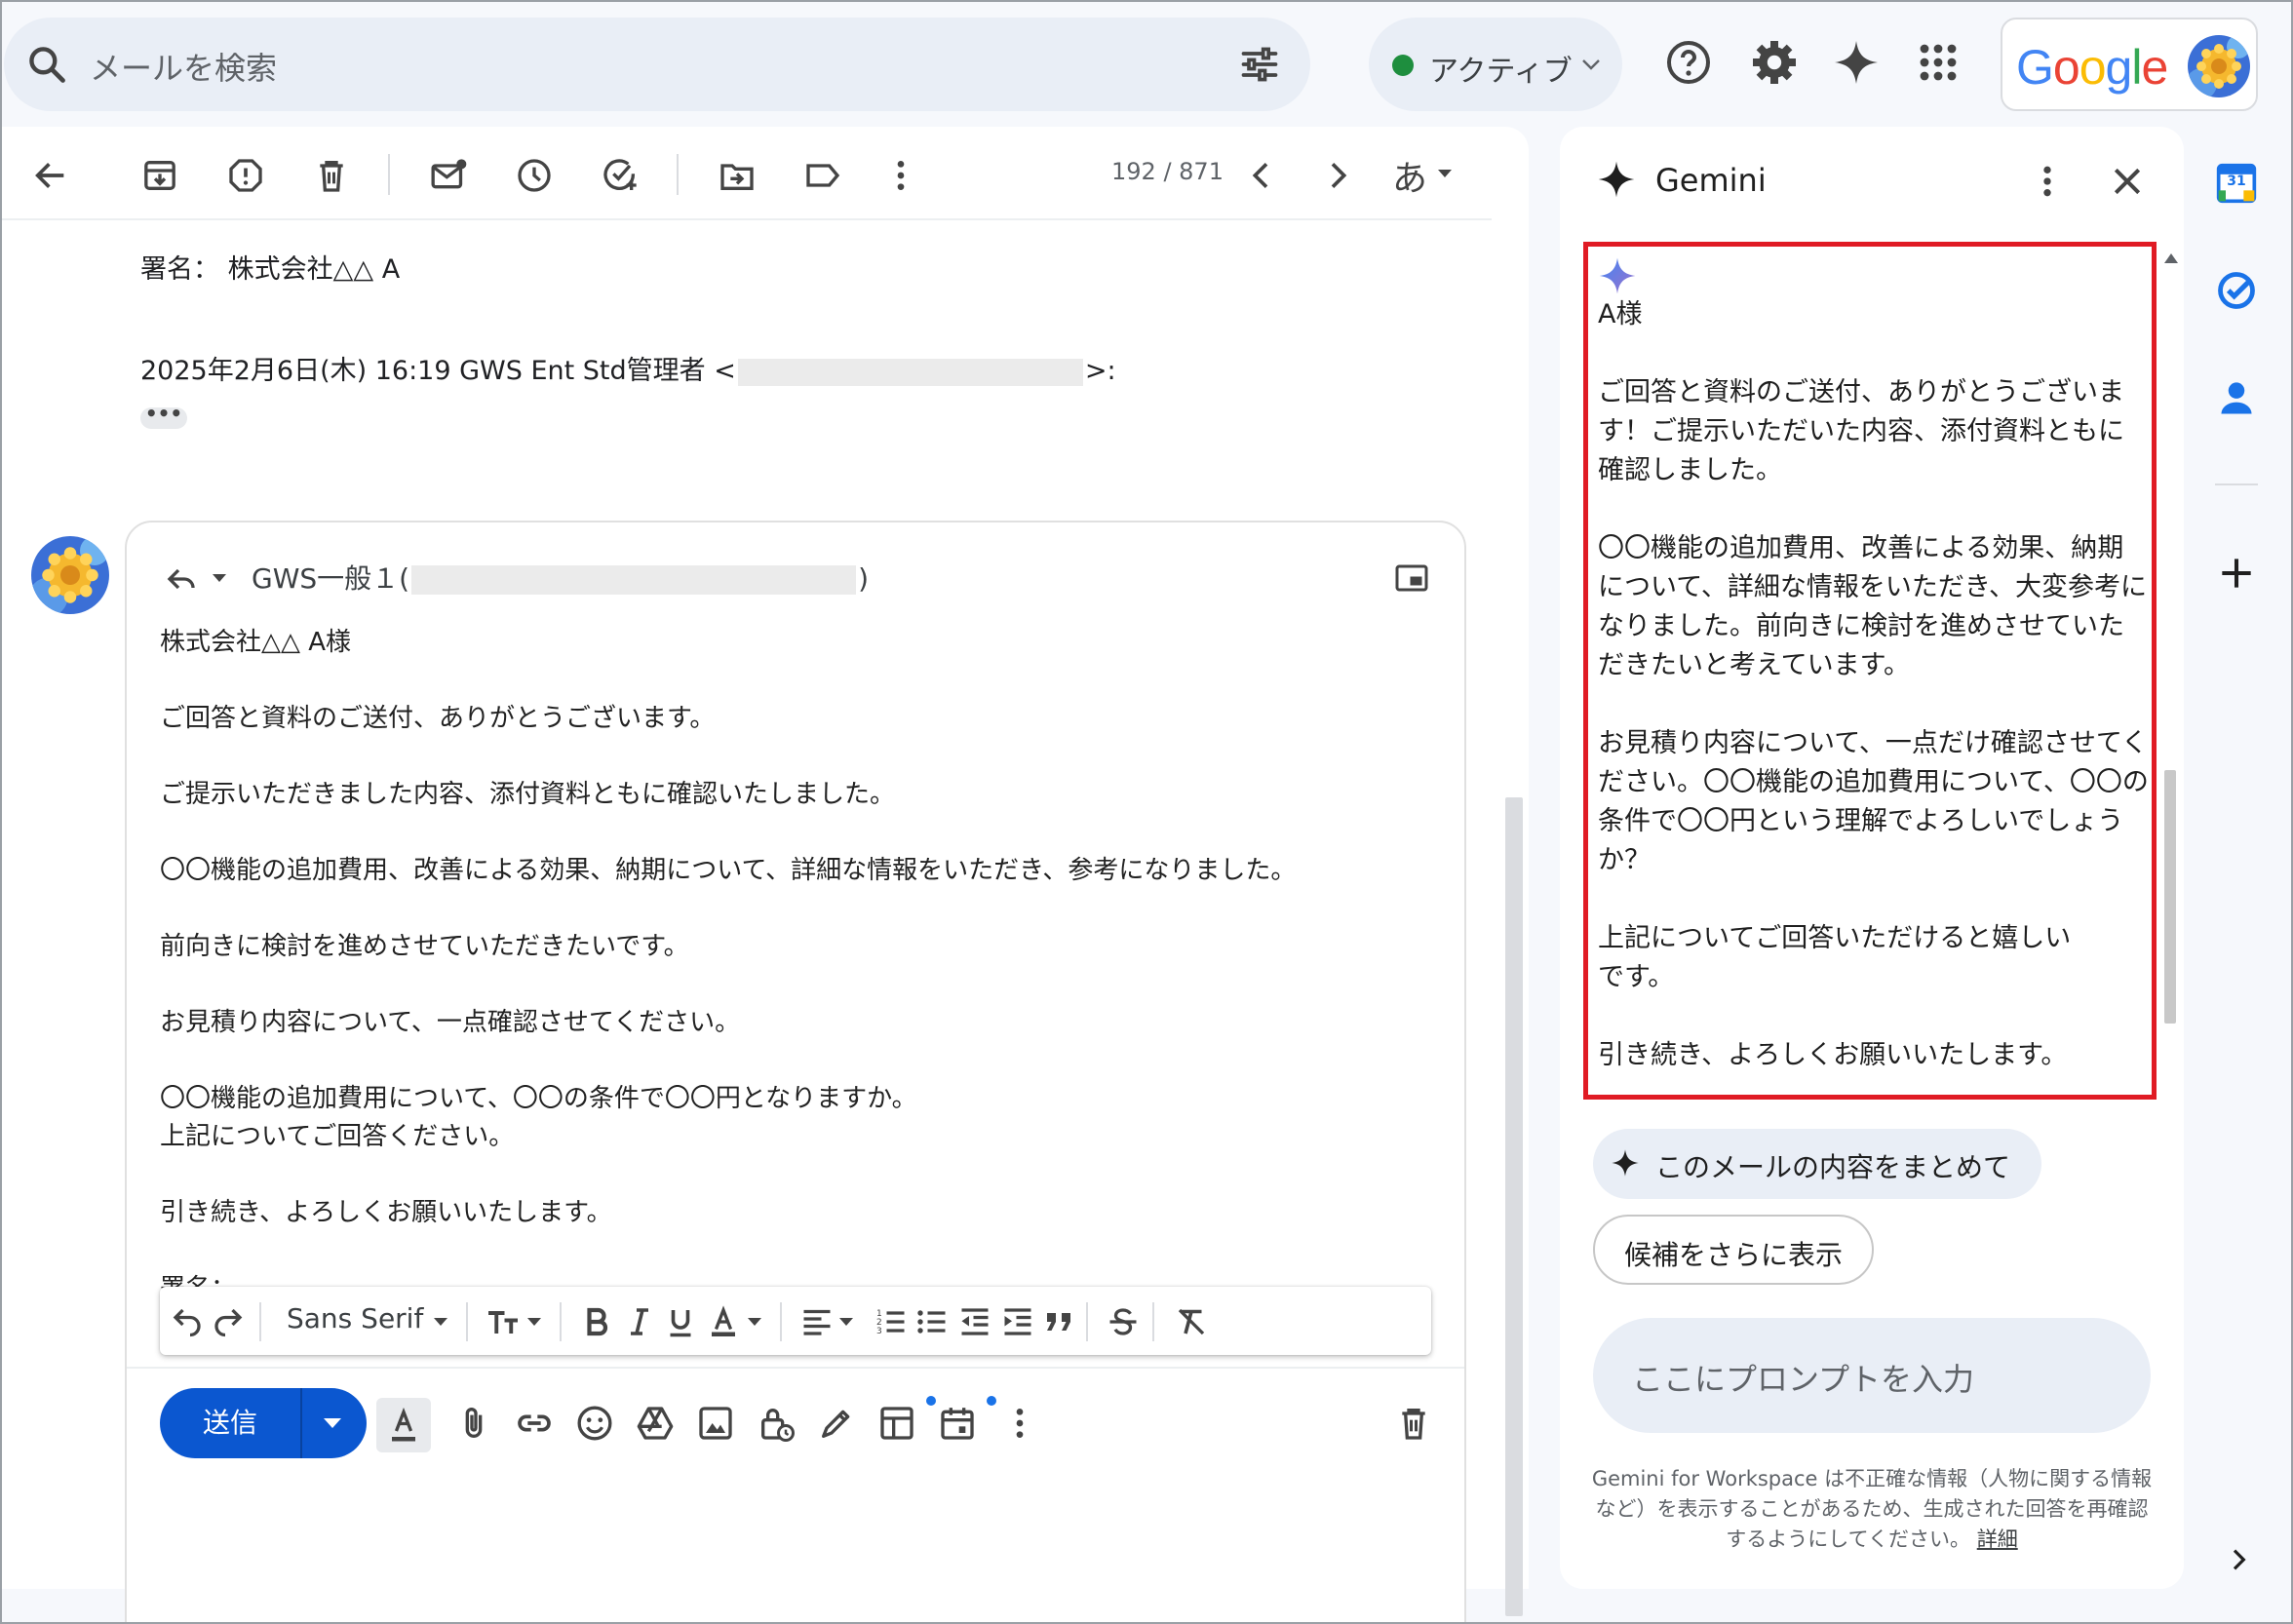 Image resolution: width=2293 pixels, height=1624 pixels. I want to click on align-icon, so click(817, 1321).